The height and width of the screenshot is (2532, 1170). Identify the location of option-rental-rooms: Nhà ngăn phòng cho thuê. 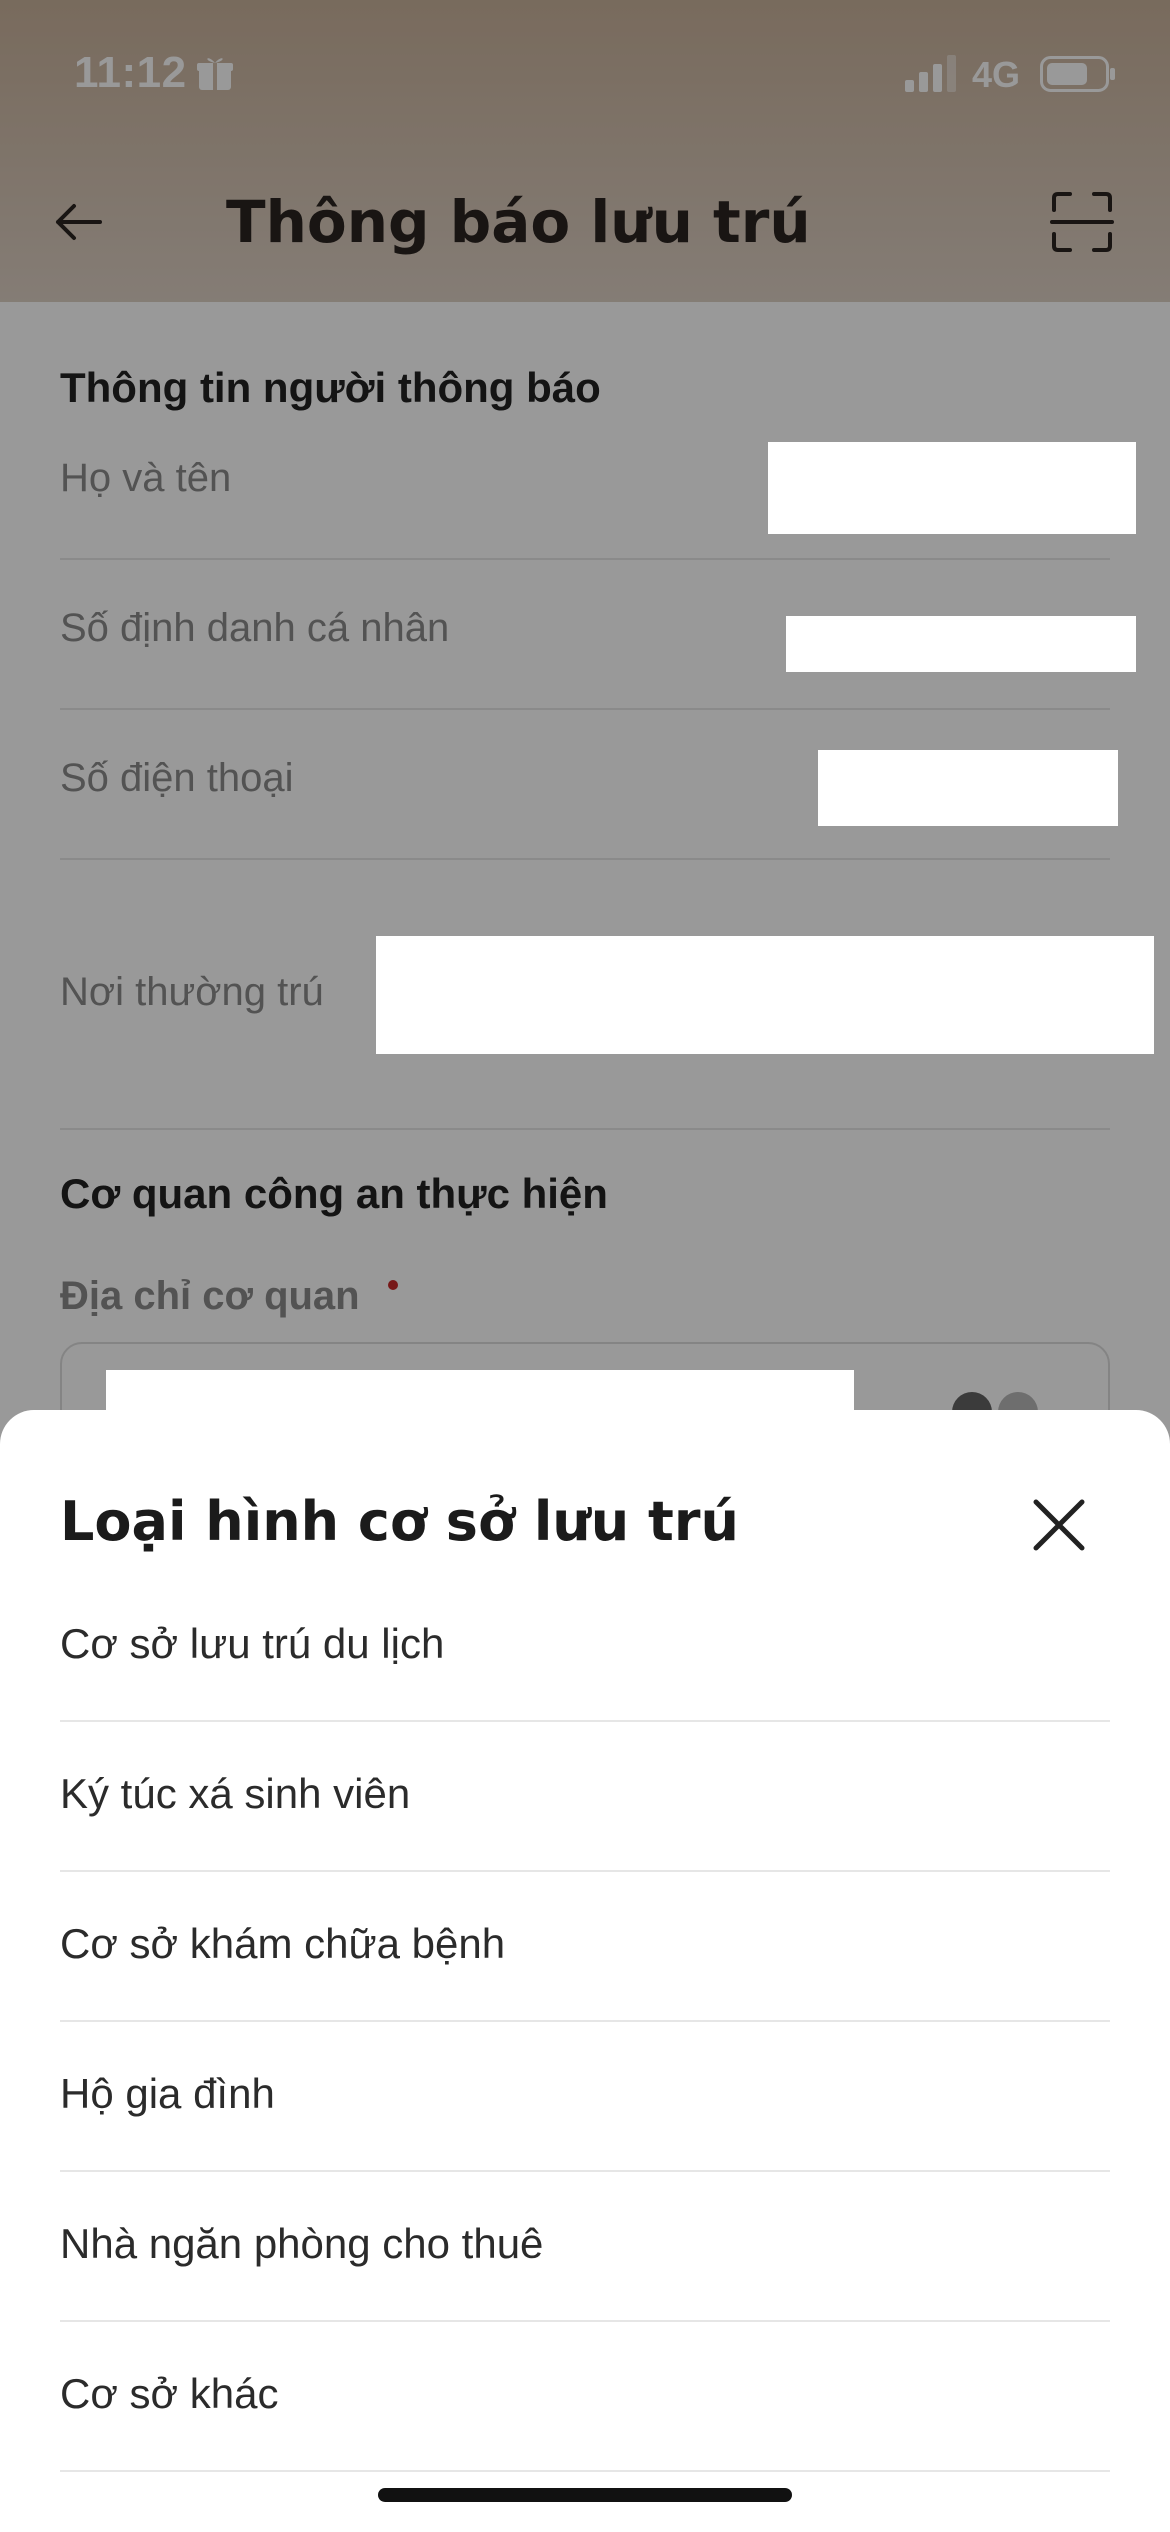
(585, 2247).